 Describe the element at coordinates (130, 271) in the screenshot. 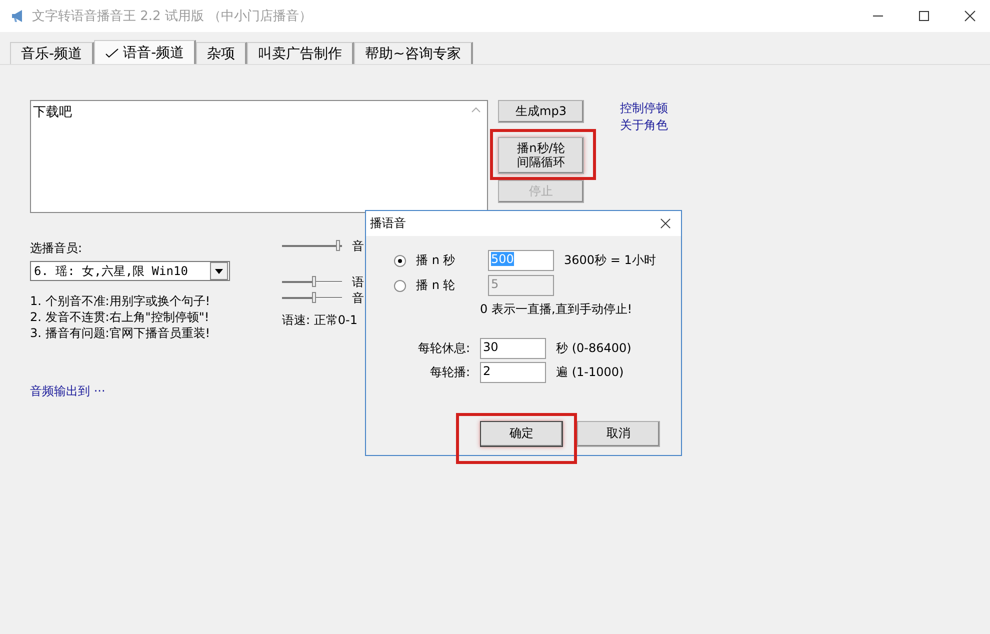

I see `announcer-dropdown: 6. 瑶: 女,六星,限 Win10` at that location.